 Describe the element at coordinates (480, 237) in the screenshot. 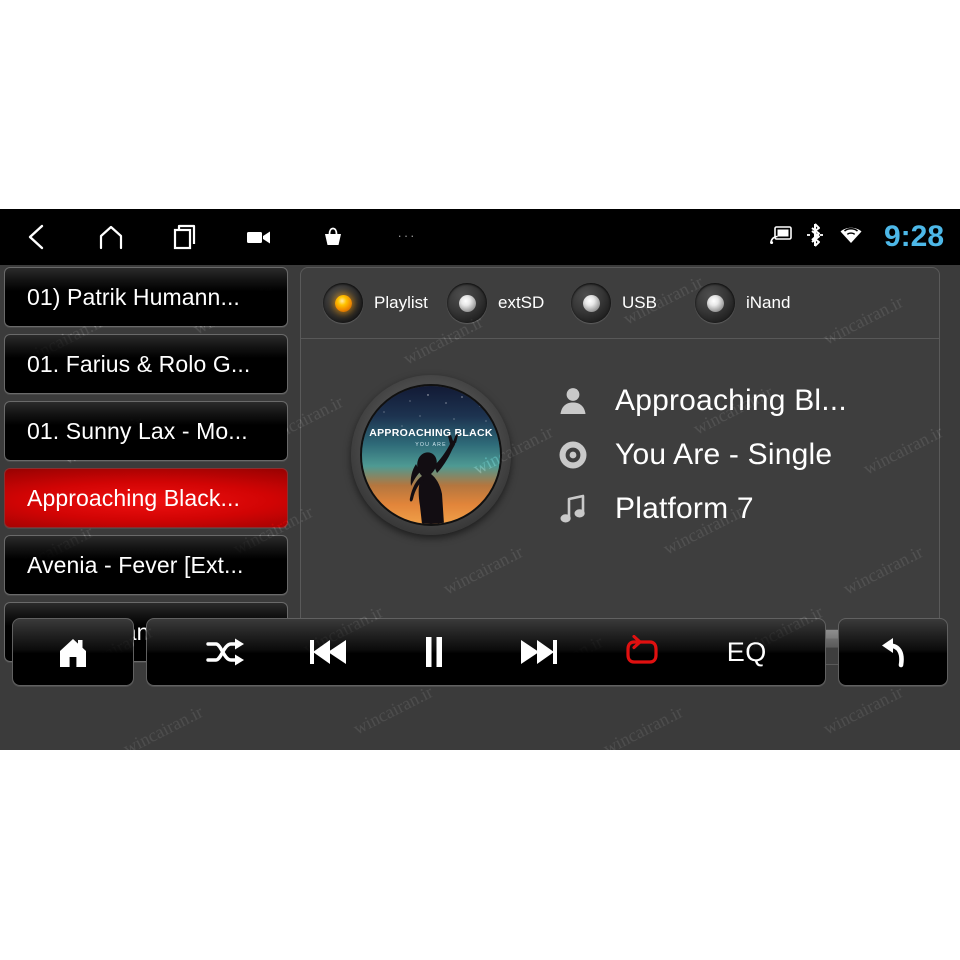

I see `status-bar: ··· 9:28` at that location.